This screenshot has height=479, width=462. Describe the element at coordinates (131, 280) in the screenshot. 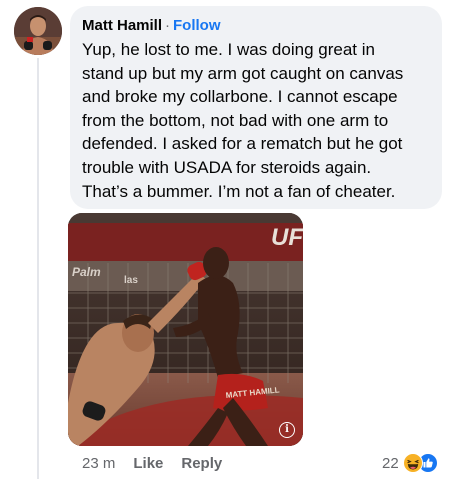

I see `sponsor-text-2: las` at that location.